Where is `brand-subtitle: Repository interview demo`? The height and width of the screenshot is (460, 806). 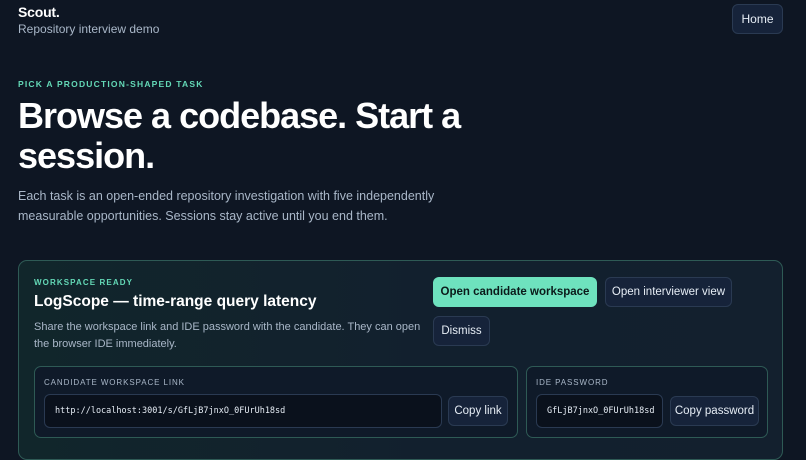
brand-subtitle: Repository interview demo is located at coordinates (89, 29).